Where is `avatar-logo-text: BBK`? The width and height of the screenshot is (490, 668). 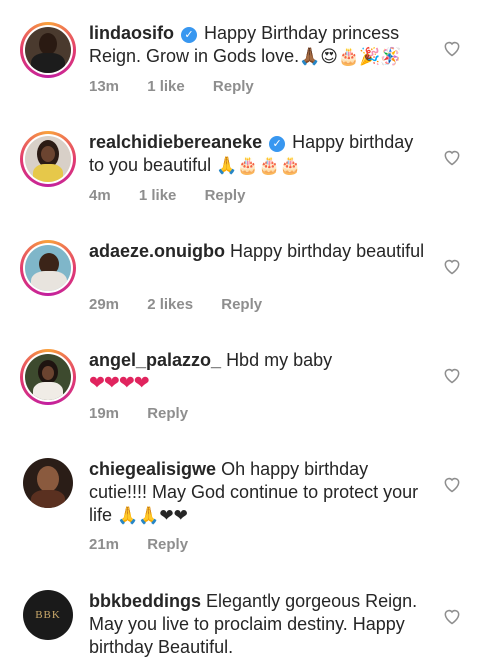 avatar-logo-text: BBK is located at coordinates (48, 615).